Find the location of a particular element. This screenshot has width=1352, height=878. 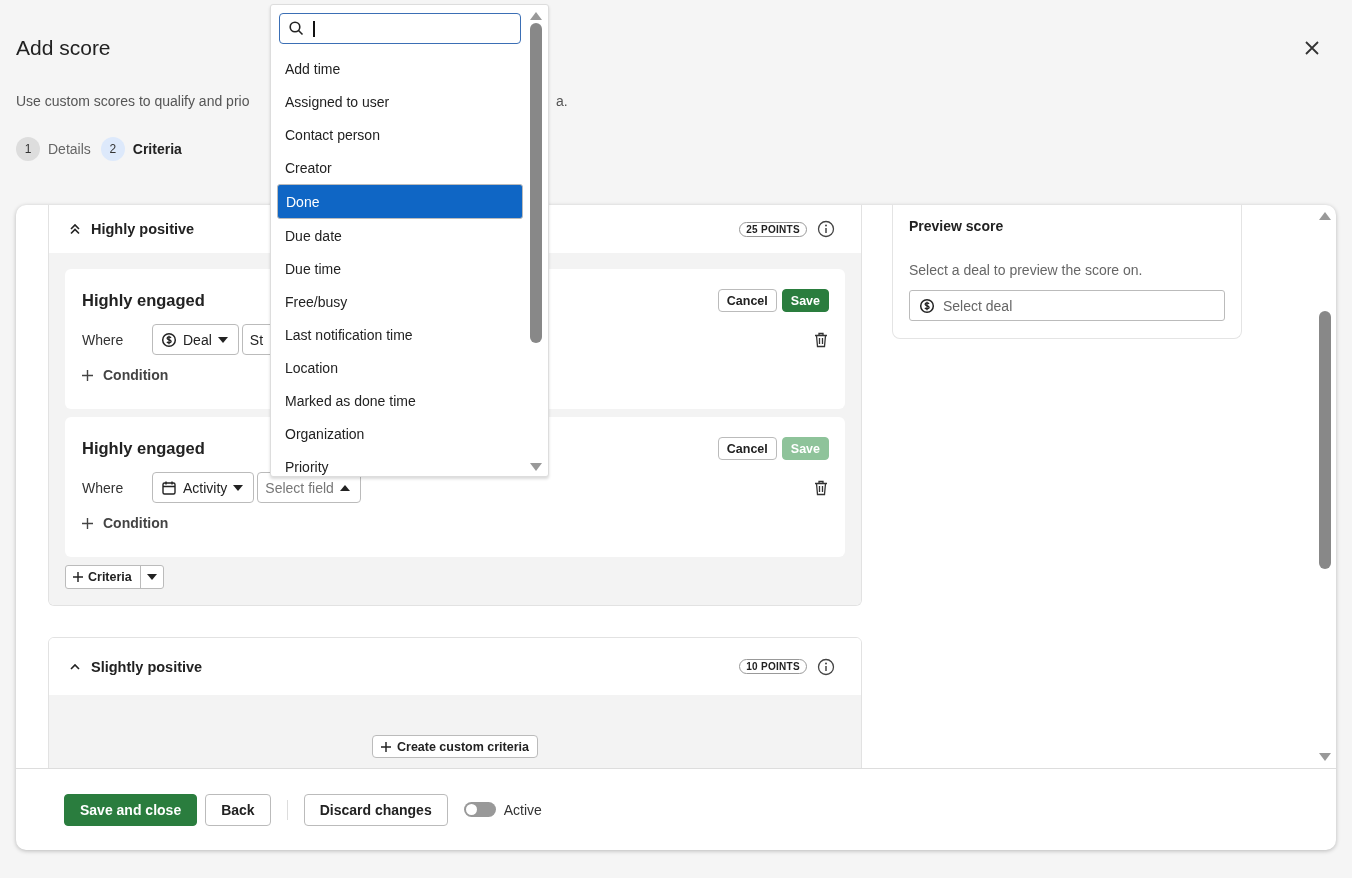

active-label: Active is located at coordinates (522, 809).